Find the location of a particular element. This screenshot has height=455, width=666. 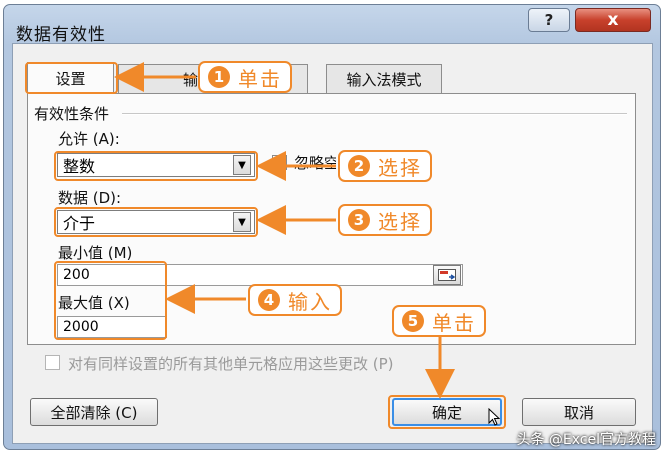

step-2-text: 选择 is located at coordinates (400, 167).